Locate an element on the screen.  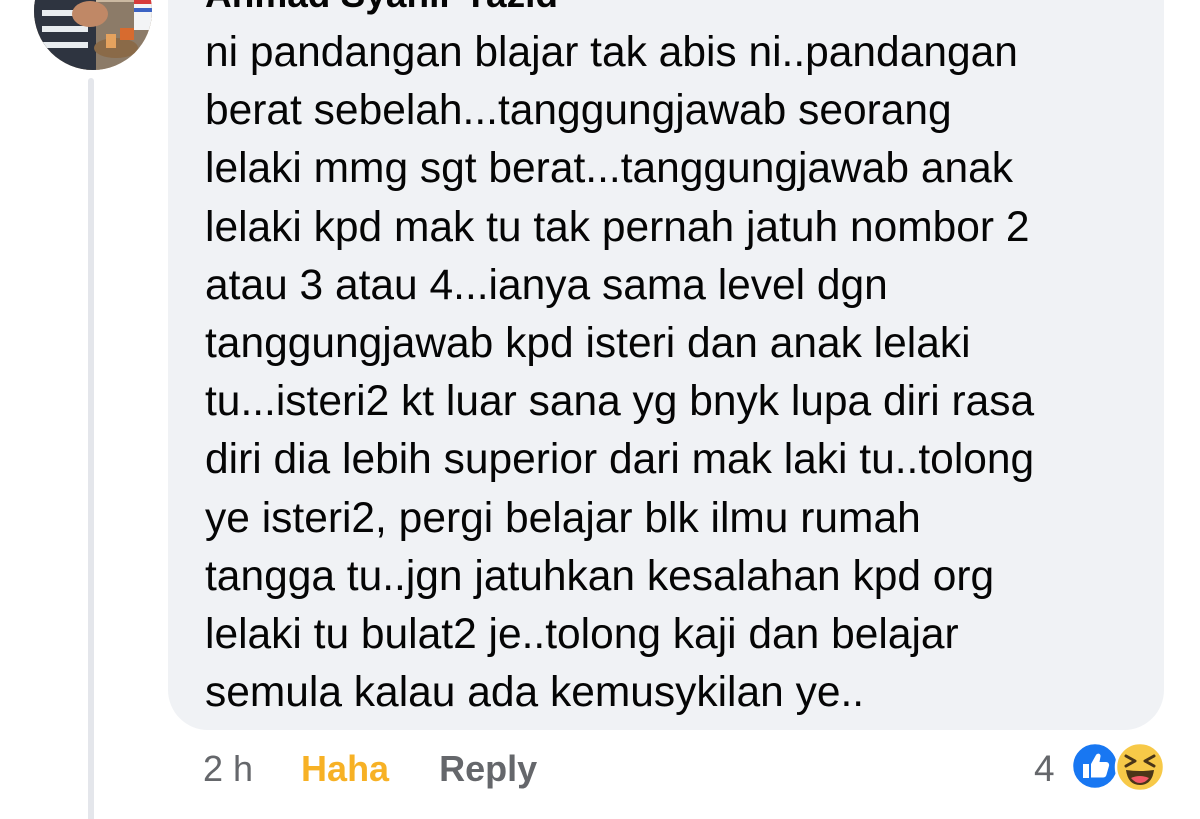
comment-text-line: tanggungjawab kpd isteri dan anak lelaki is located at coordinates (588, 344).